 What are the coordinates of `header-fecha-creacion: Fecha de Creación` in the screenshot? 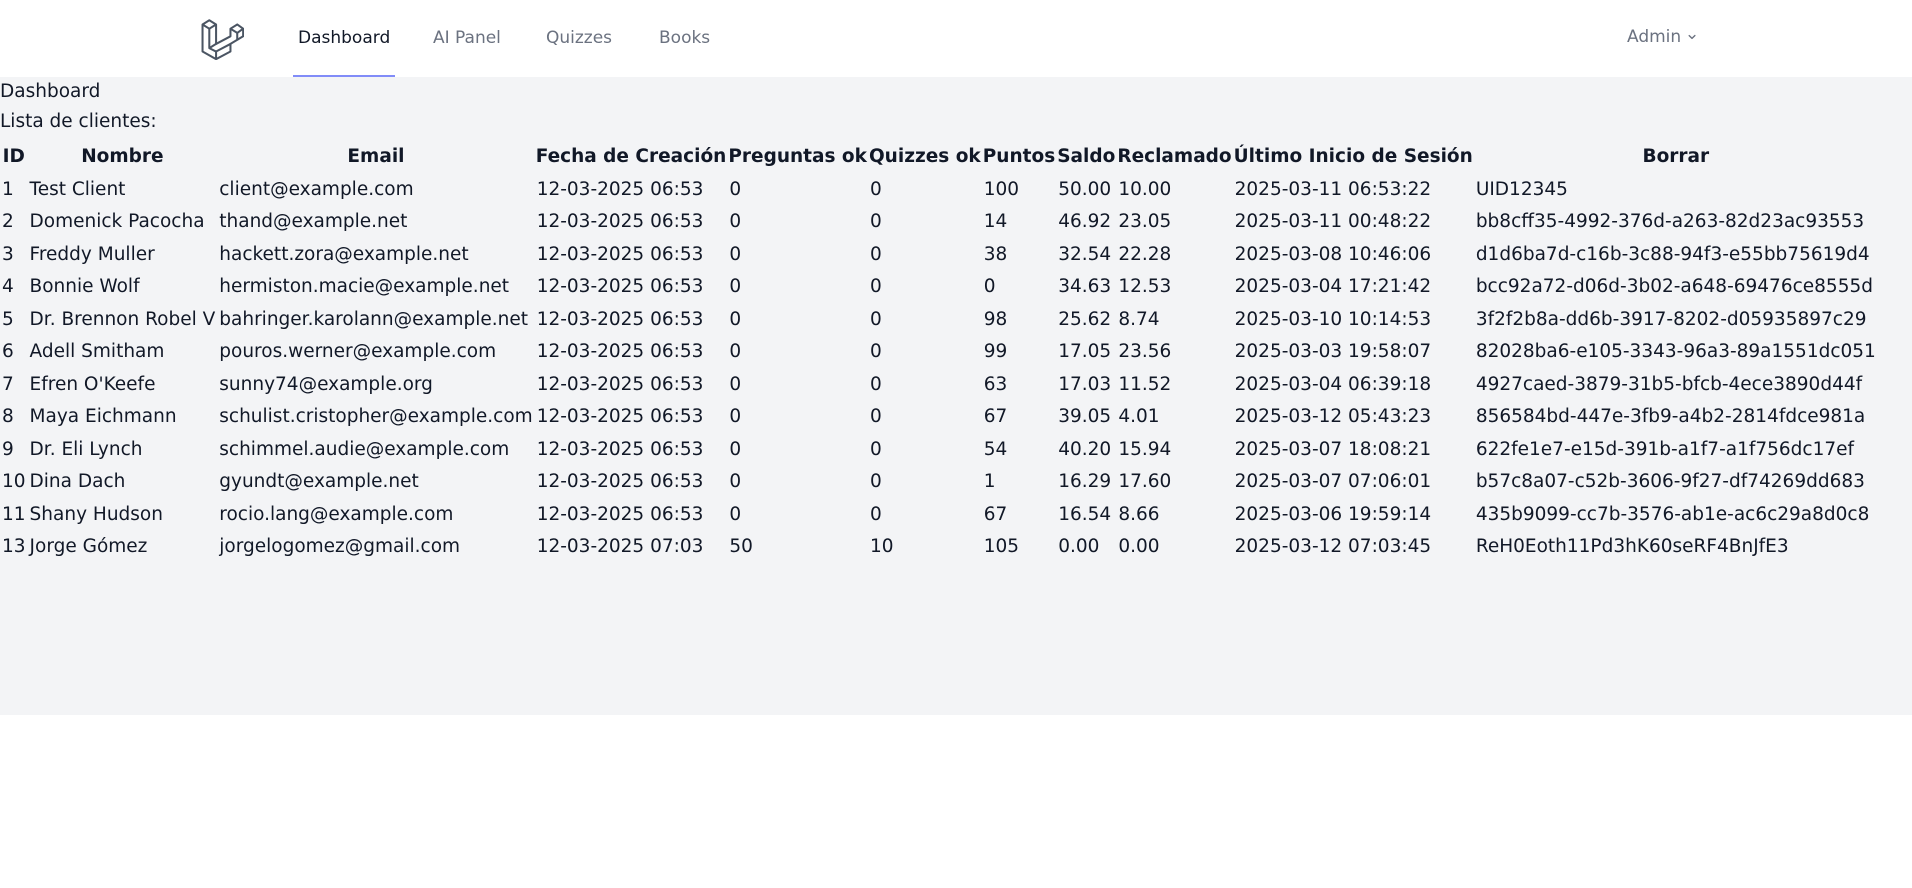 It's located at (631, 156).